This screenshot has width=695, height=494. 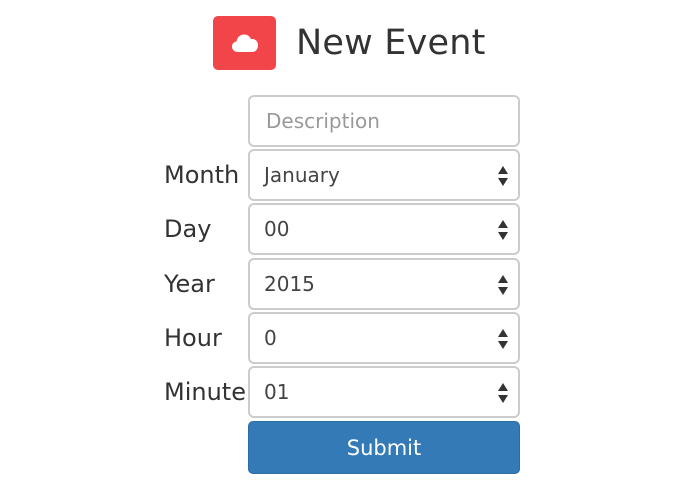 I want to click on year-select: 2015, so click(x=384, y=284).